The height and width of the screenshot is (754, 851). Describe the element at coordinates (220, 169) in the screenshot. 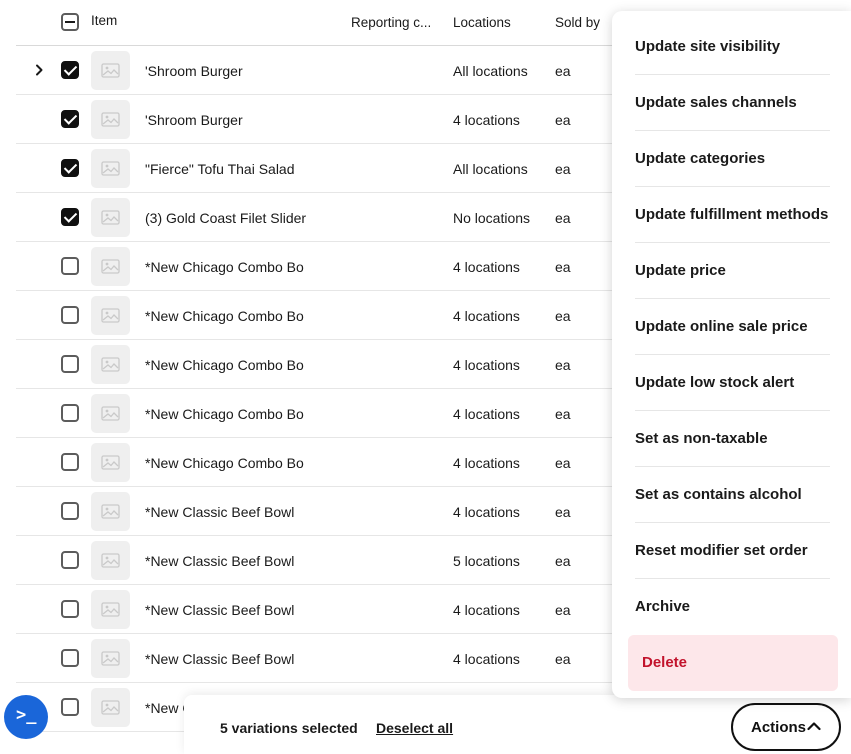

I see `item-name: "Fierce" Tofu Thai Salad` at that location.